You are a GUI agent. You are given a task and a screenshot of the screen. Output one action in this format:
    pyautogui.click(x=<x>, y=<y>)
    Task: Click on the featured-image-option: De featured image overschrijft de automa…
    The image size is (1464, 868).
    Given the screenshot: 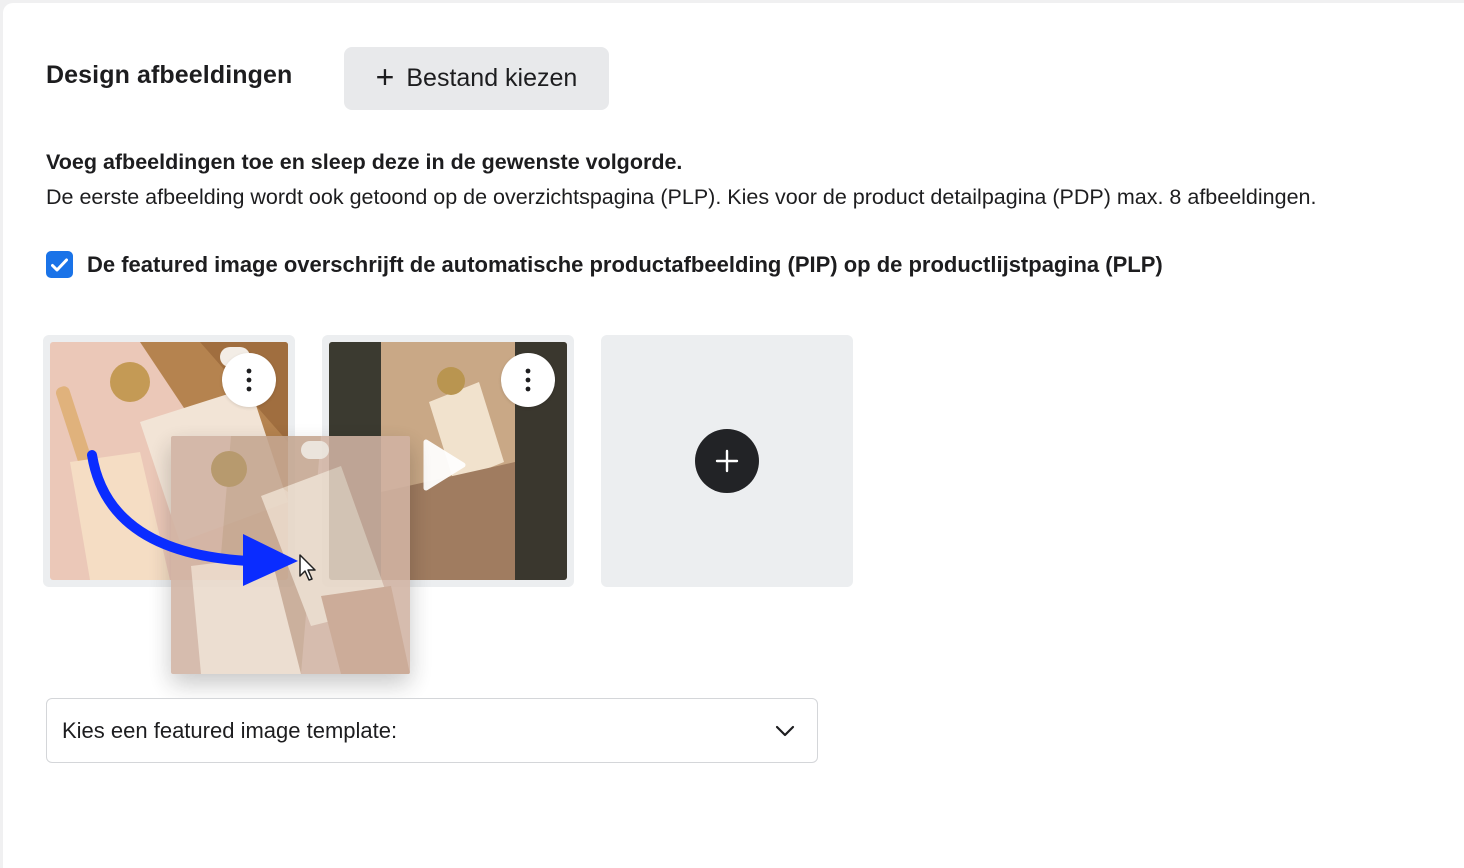 What is the action you would take?
    pyautogui.click(x=604, y=264)
    